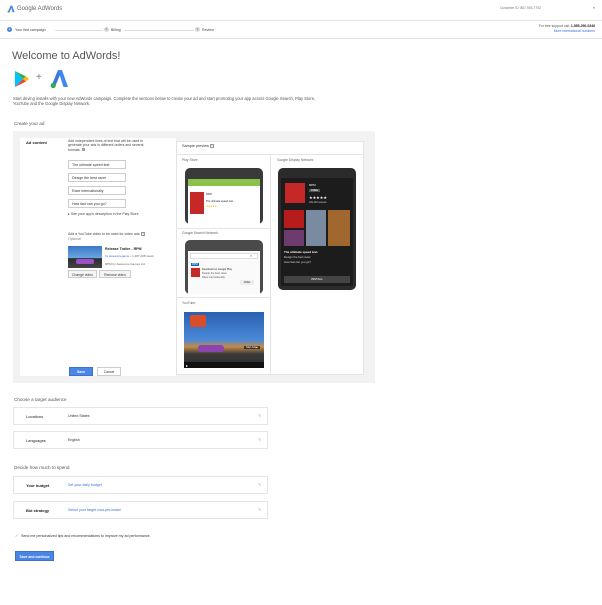 This screenshot has width=602, height=605. I want to click on gdn-reviews: 192,440 reviews, so click(318, 202).